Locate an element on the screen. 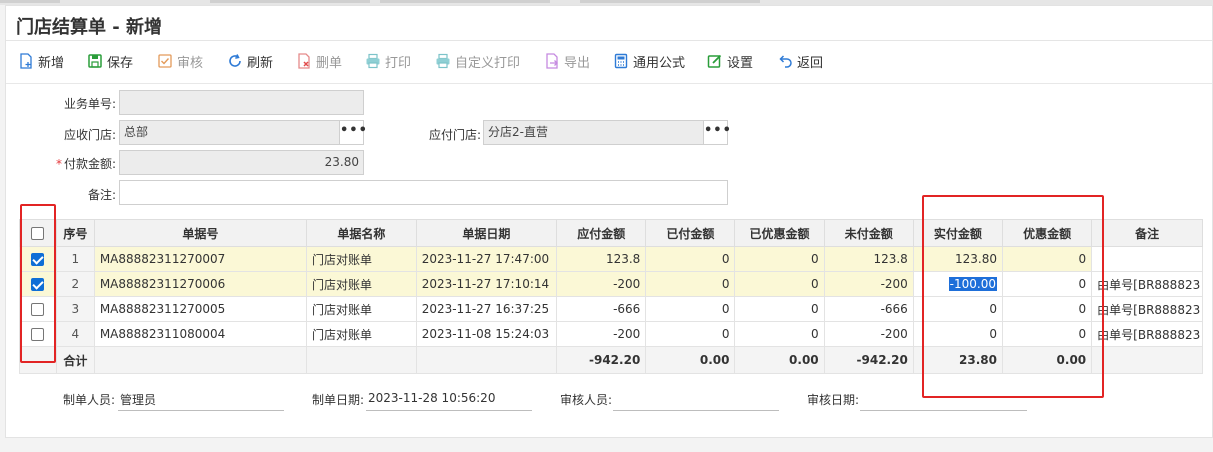  seq-cell: 1 is located at coordinates (75, 259).